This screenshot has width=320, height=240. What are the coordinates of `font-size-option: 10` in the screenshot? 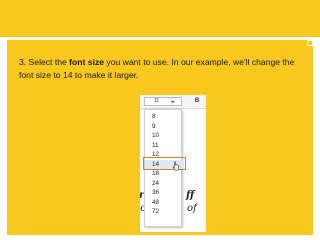 It's located at (164, 136).